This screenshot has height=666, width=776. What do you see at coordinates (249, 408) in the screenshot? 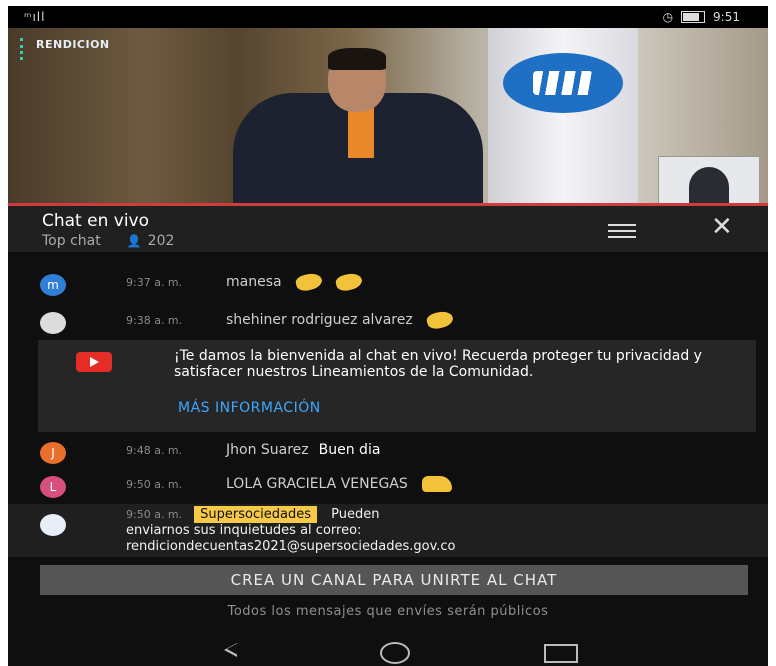
I see `more-info-link: MÁS INFORMACIÓN` at bounding box center [249, 408].